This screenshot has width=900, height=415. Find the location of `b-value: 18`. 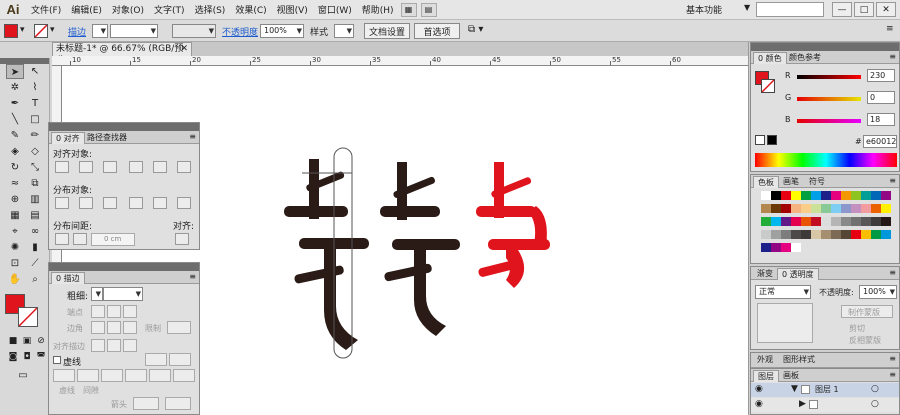

b-value: 18 is located at coordinates (881, 119).